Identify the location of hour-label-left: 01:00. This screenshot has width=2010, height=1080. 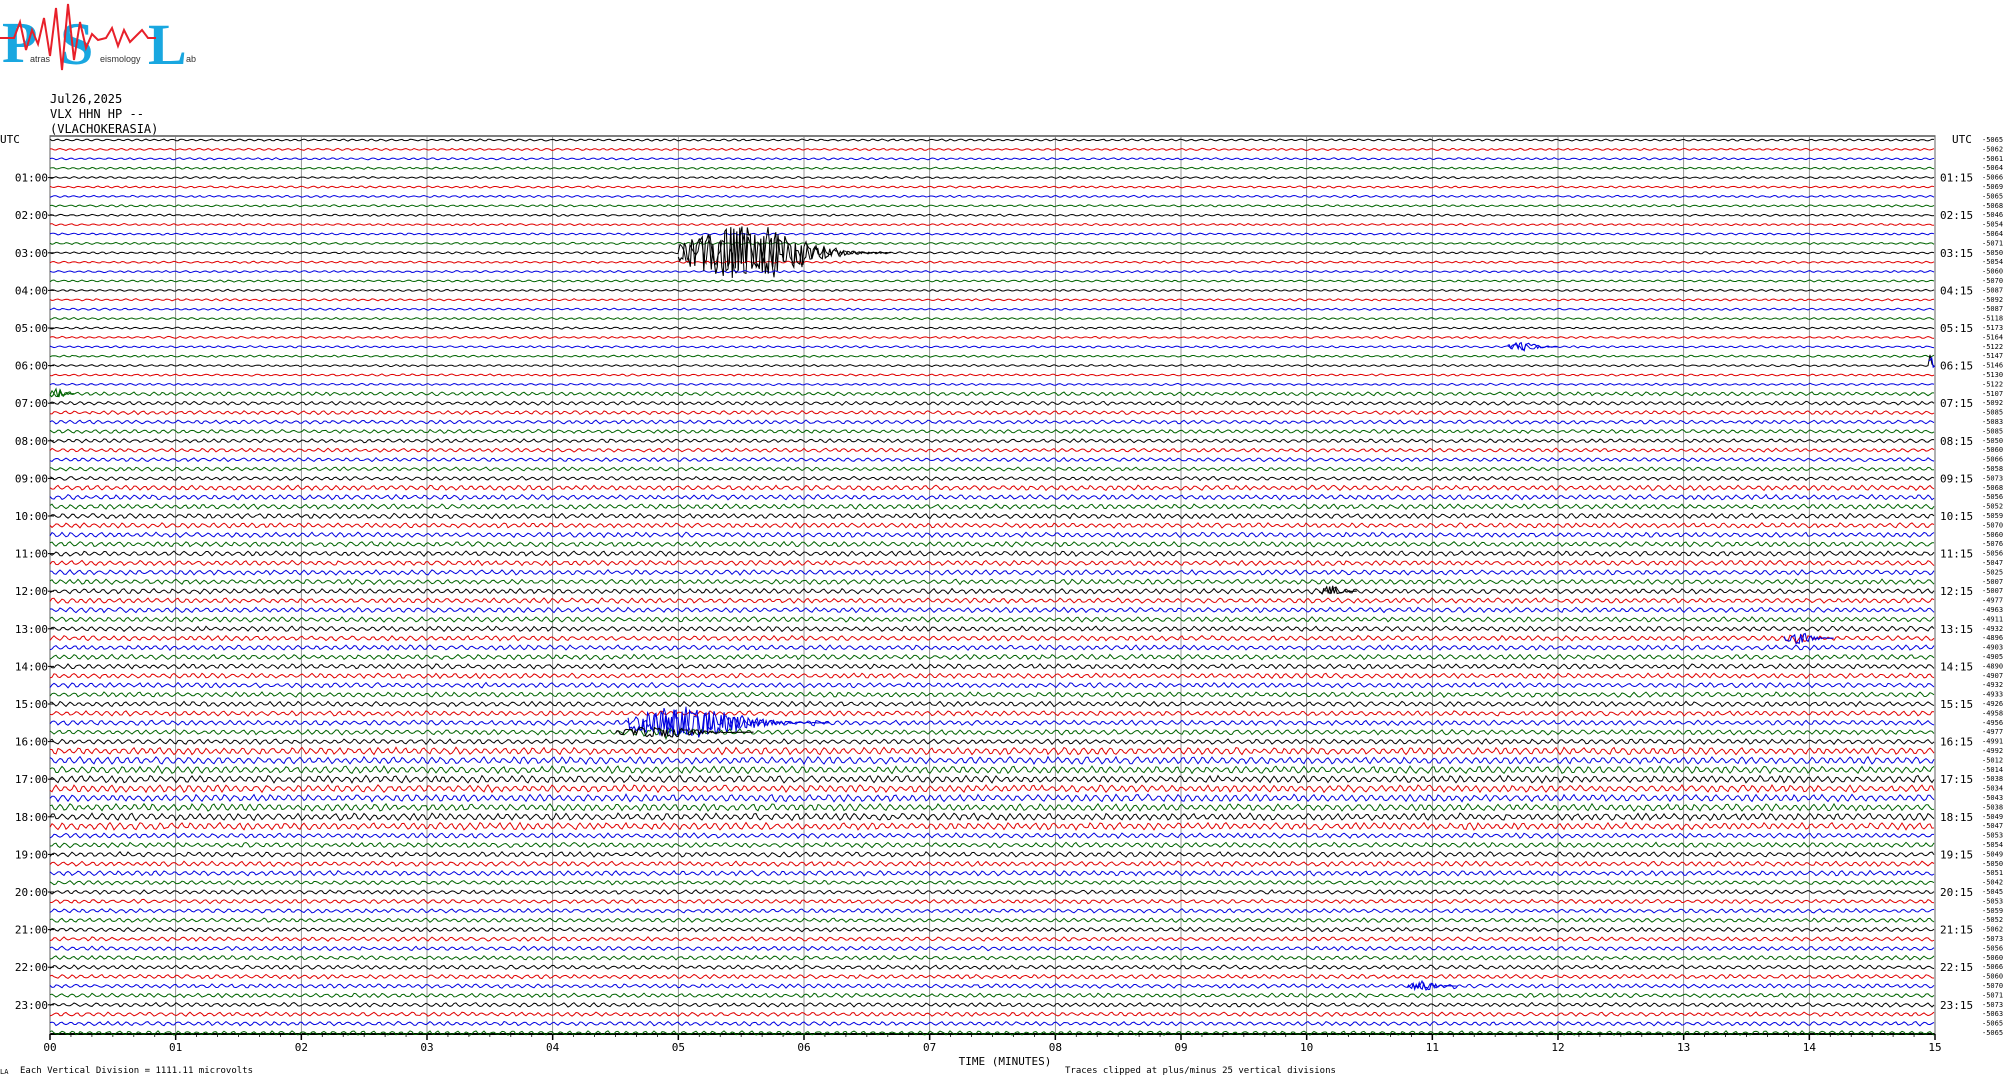
(31, 178).